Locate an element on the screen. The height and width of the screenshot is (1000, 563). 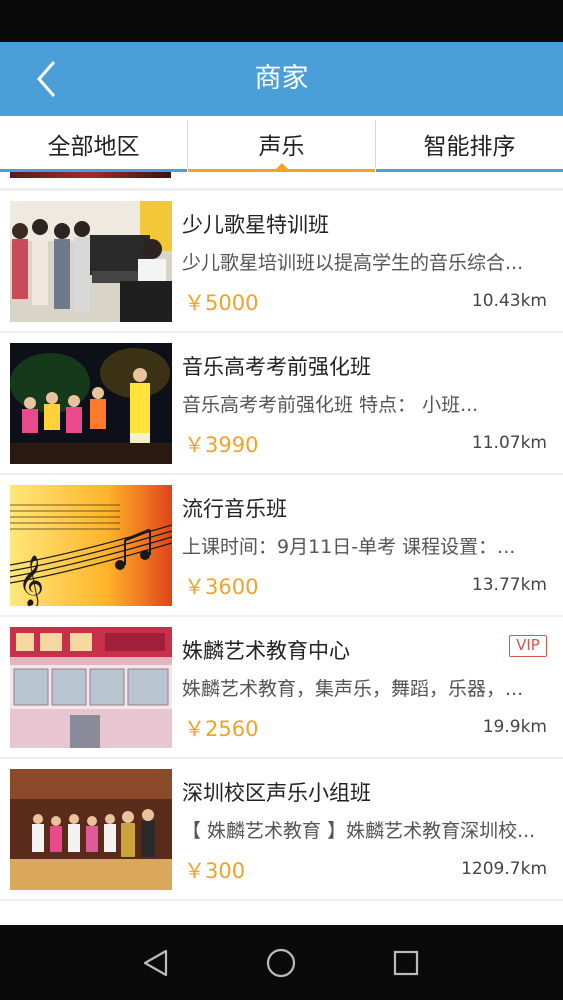
square-recents-icon is located at coordinates (406, 963).